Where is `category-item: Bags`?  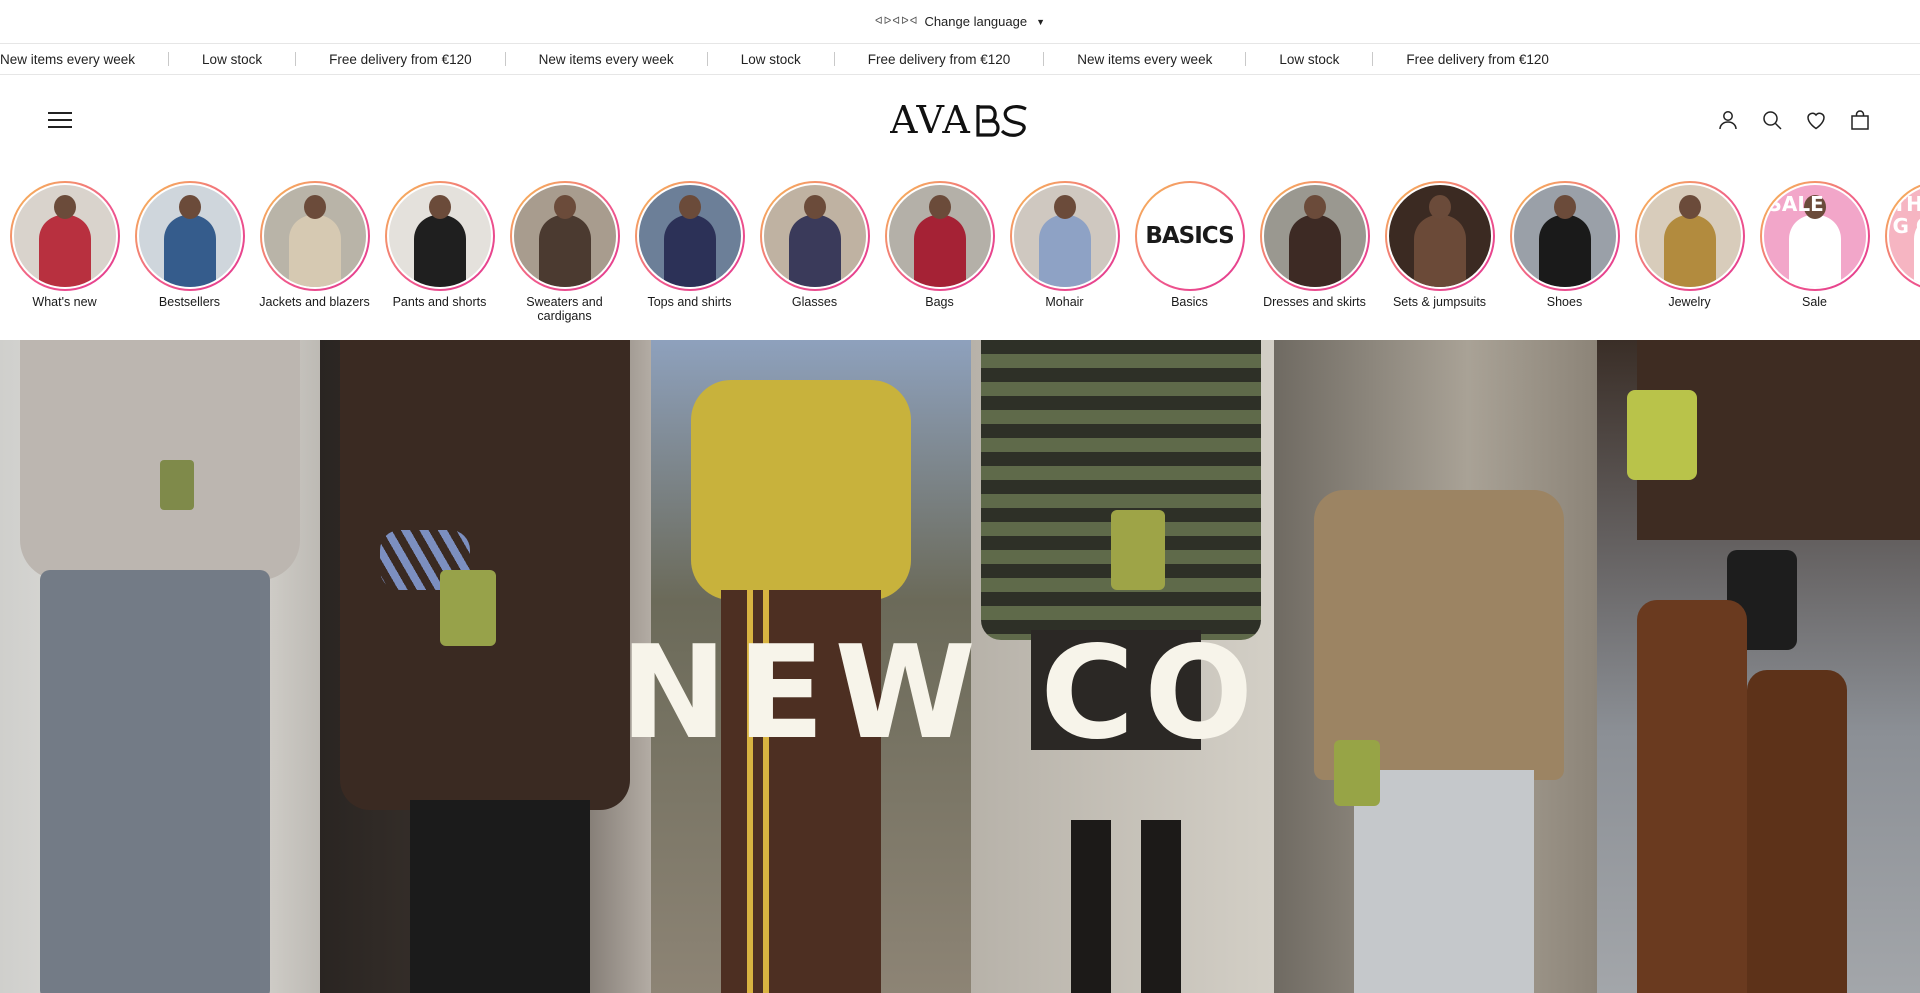
category-item: Bags is located at coordinates (939, 245).